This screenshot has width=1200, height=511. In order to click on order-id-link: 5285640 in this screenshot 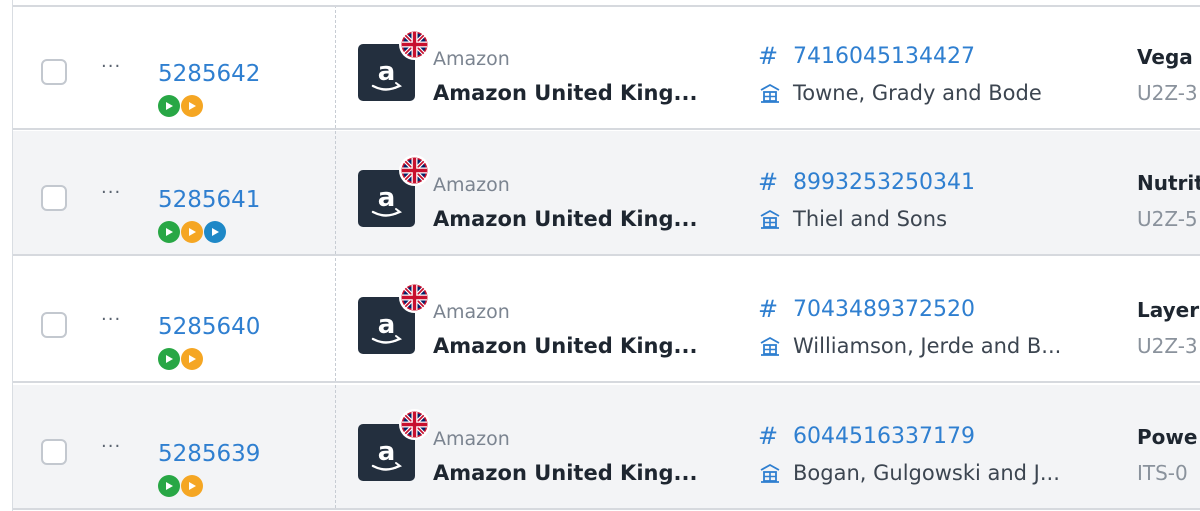, I will do `click(209, 327)`.